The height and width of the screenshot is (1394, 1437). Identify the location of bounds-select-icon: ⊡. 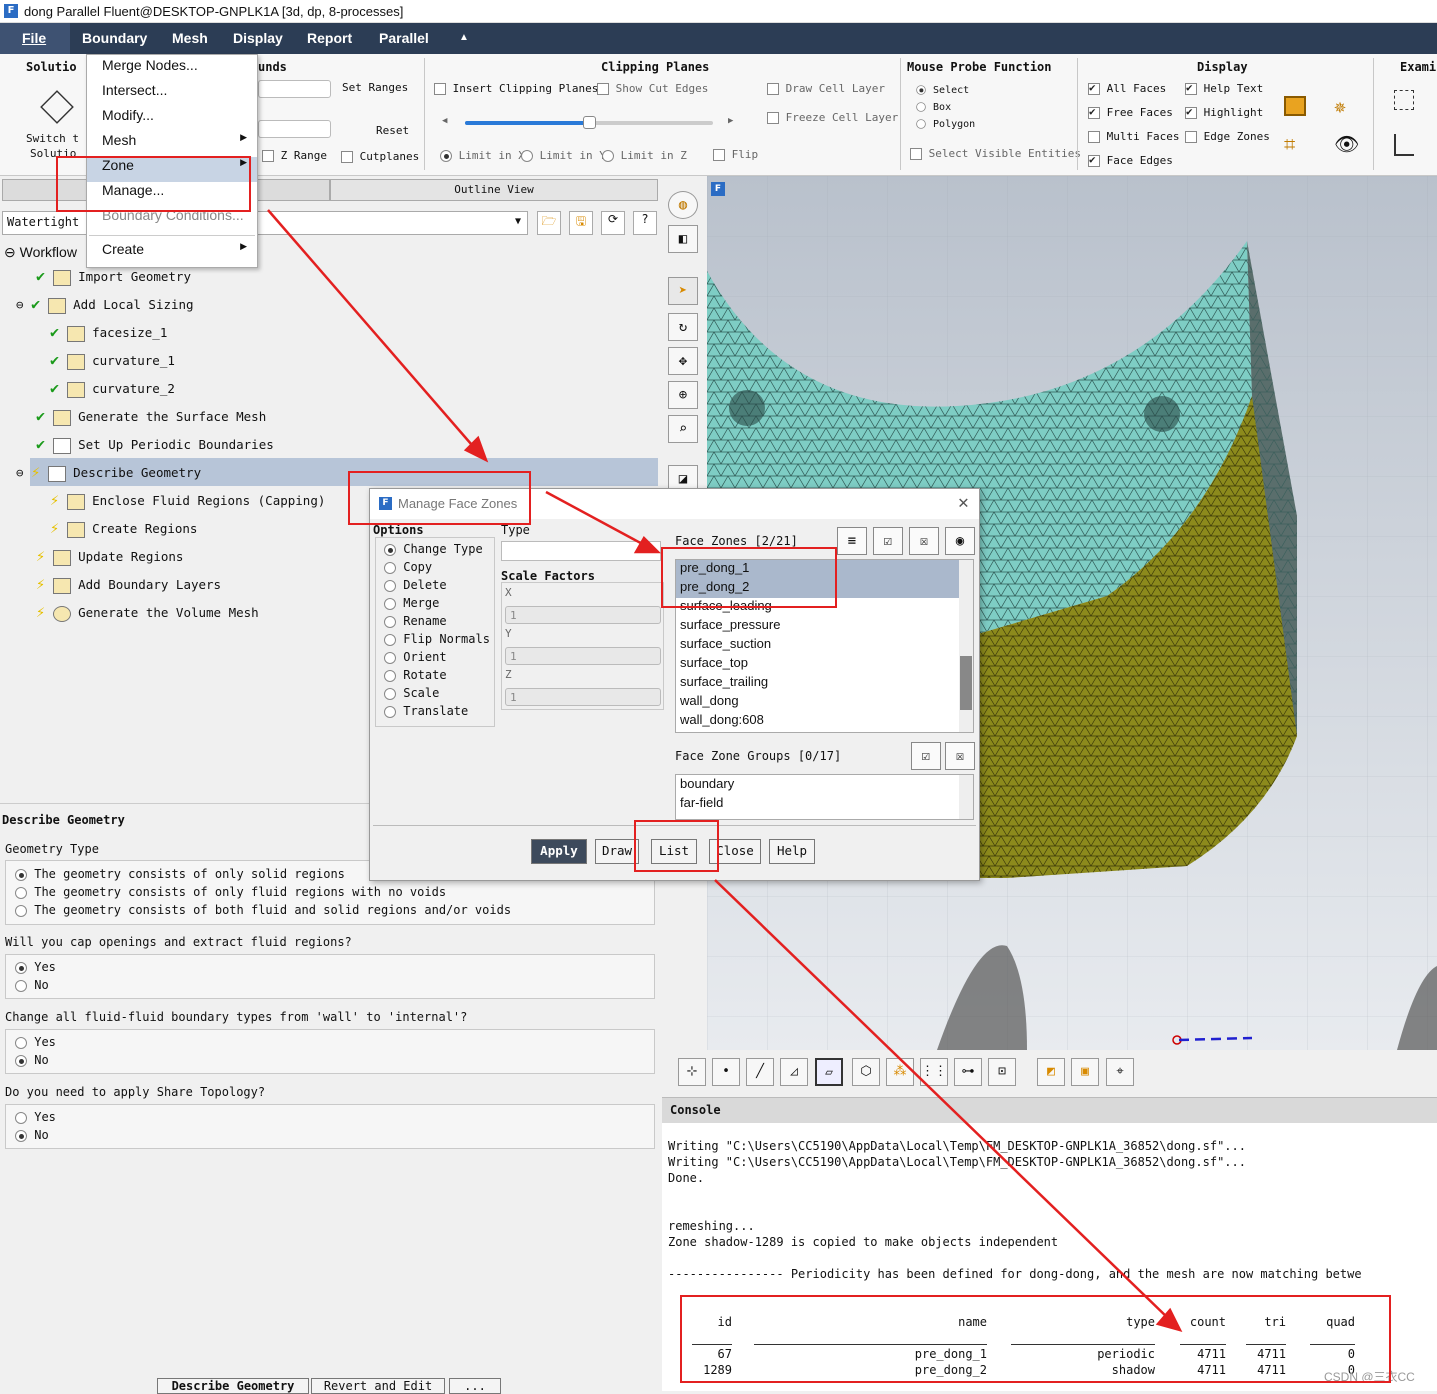
(1002, 1072).